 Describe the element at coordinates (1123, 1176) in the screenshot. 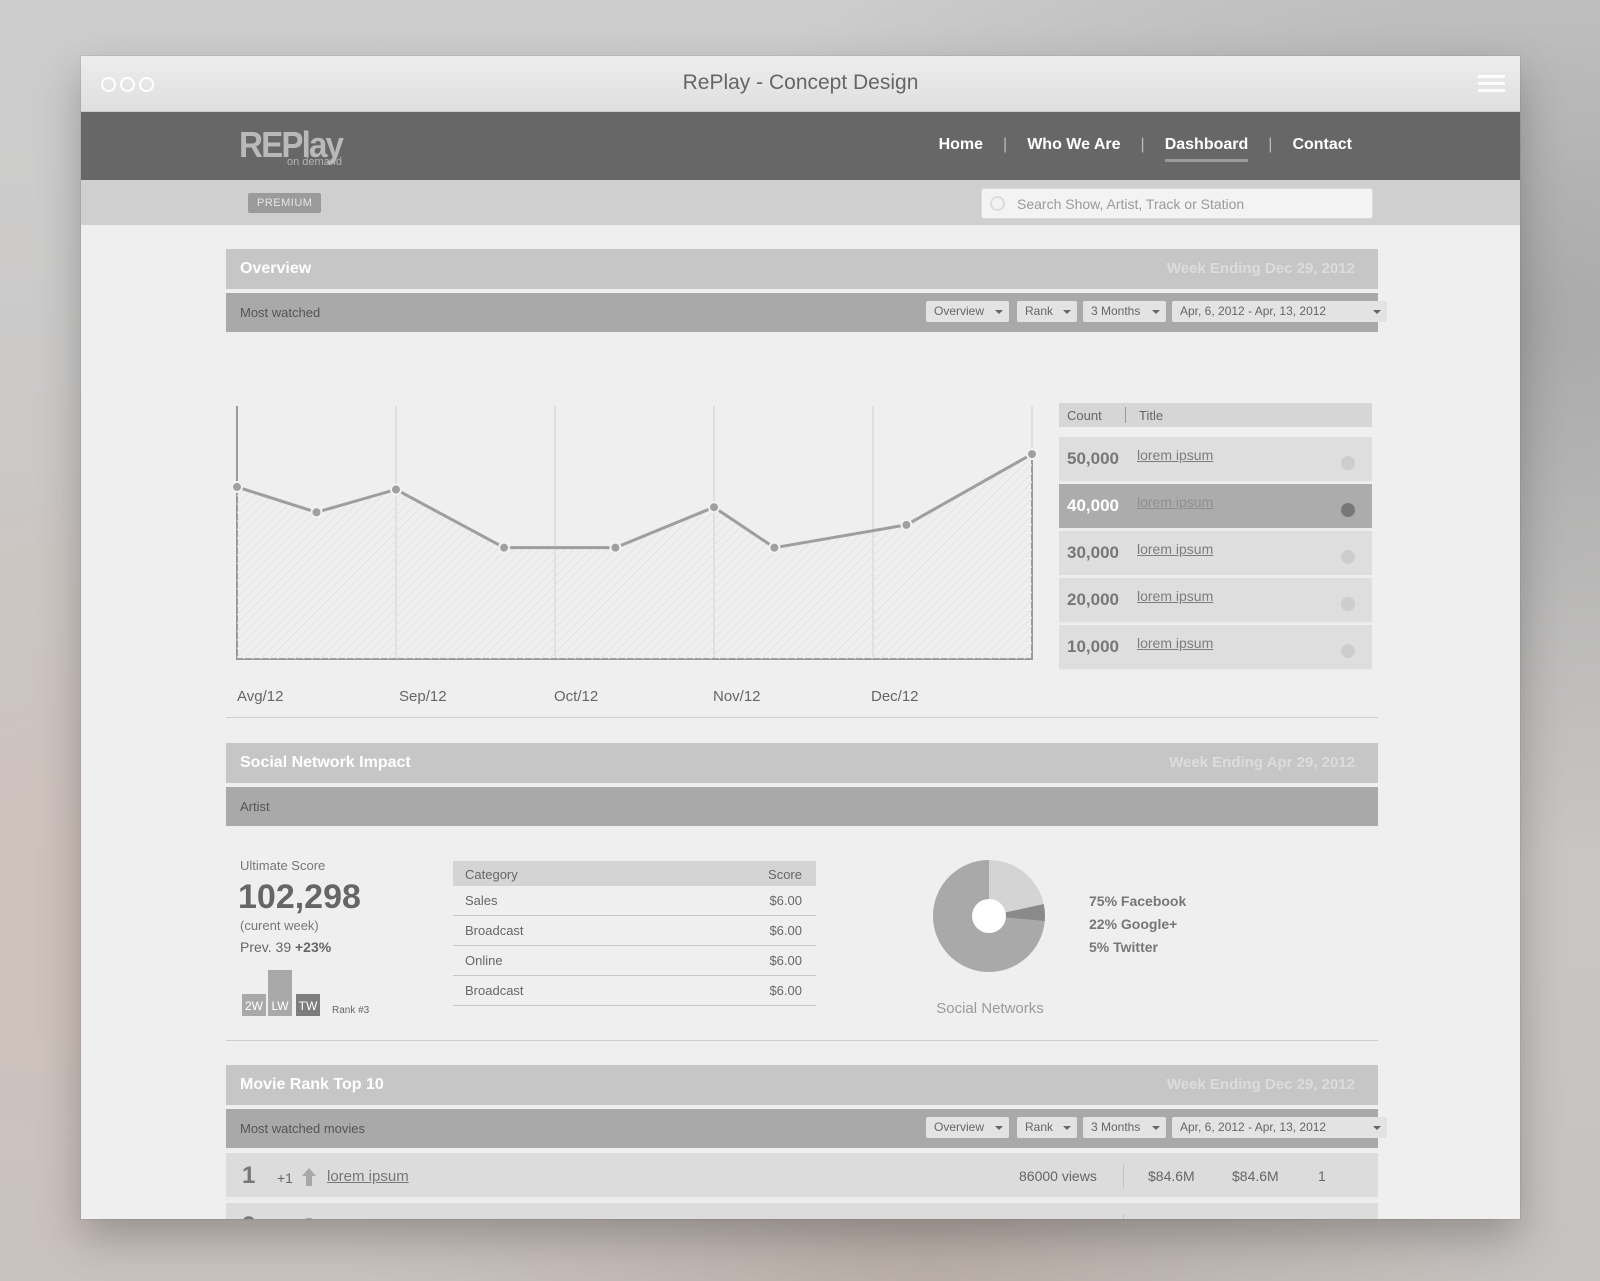

I see `column-separator` at that location.